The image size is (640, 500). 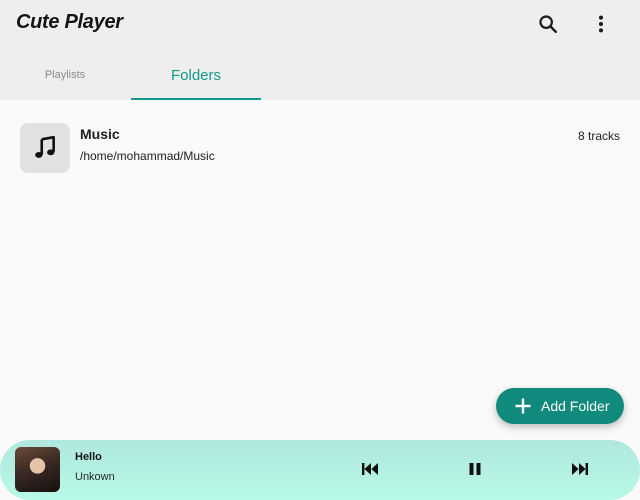 What do you see at coordinates (95, 477) in the screenshot?
I see `track-artist: Unkown` at bounding box center [95, 477].